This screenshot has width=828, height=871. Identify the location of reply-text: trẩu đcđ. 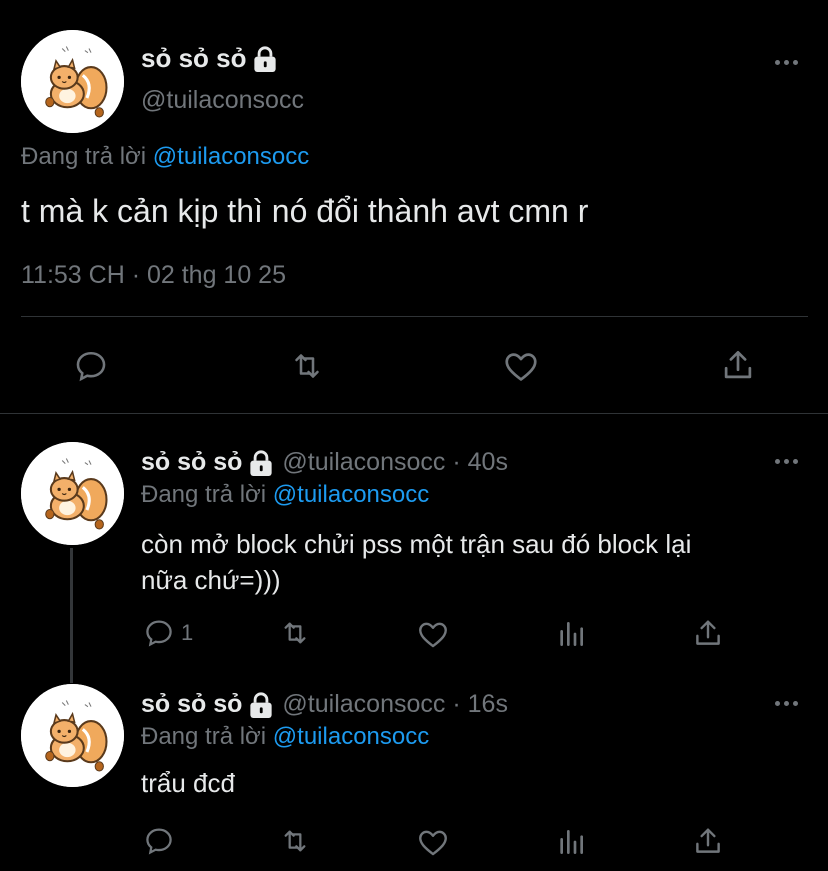
(188, 783).